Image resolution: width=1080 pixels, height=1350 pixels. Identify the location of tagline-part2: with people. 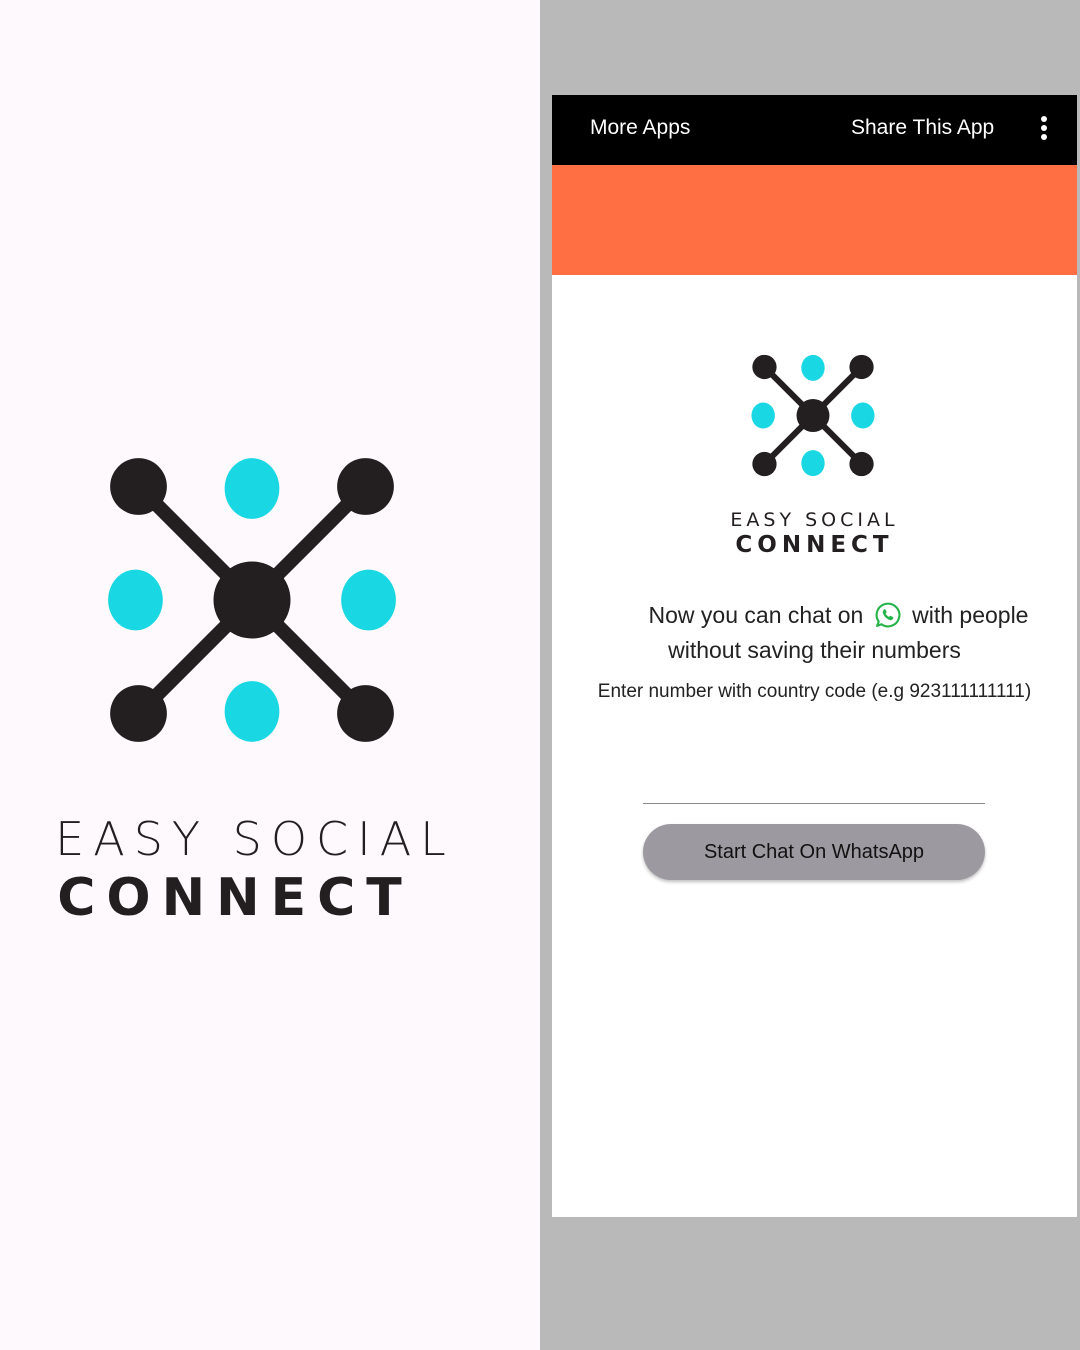
(970, 615).